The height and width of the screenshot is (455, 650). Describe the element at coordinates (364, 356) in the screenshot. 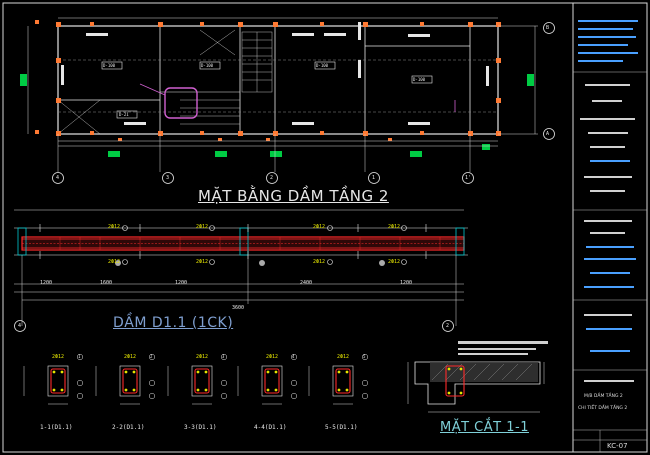

I see `cut-mark: 5` at that location.